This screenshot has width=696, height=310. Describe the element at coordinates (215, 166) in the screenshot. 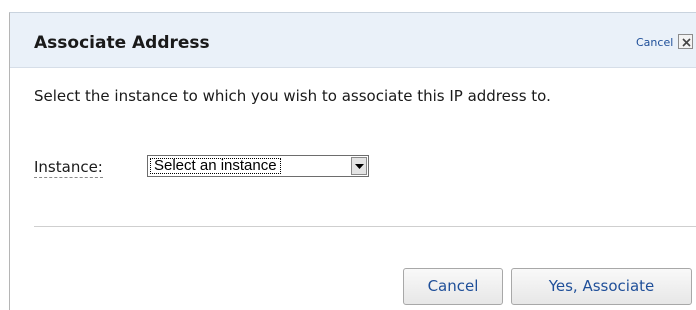

I see `instance-select-value: Select an instance` at that location.